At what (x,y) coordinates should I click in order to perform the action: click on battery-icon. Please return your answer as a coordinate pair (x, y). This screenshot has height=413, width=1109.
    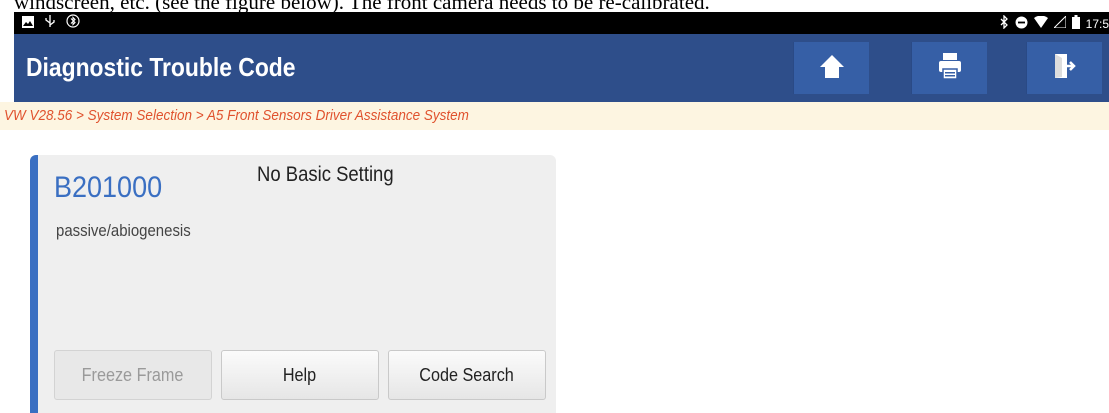
    Looking at the image, I should click on (1075, 24).